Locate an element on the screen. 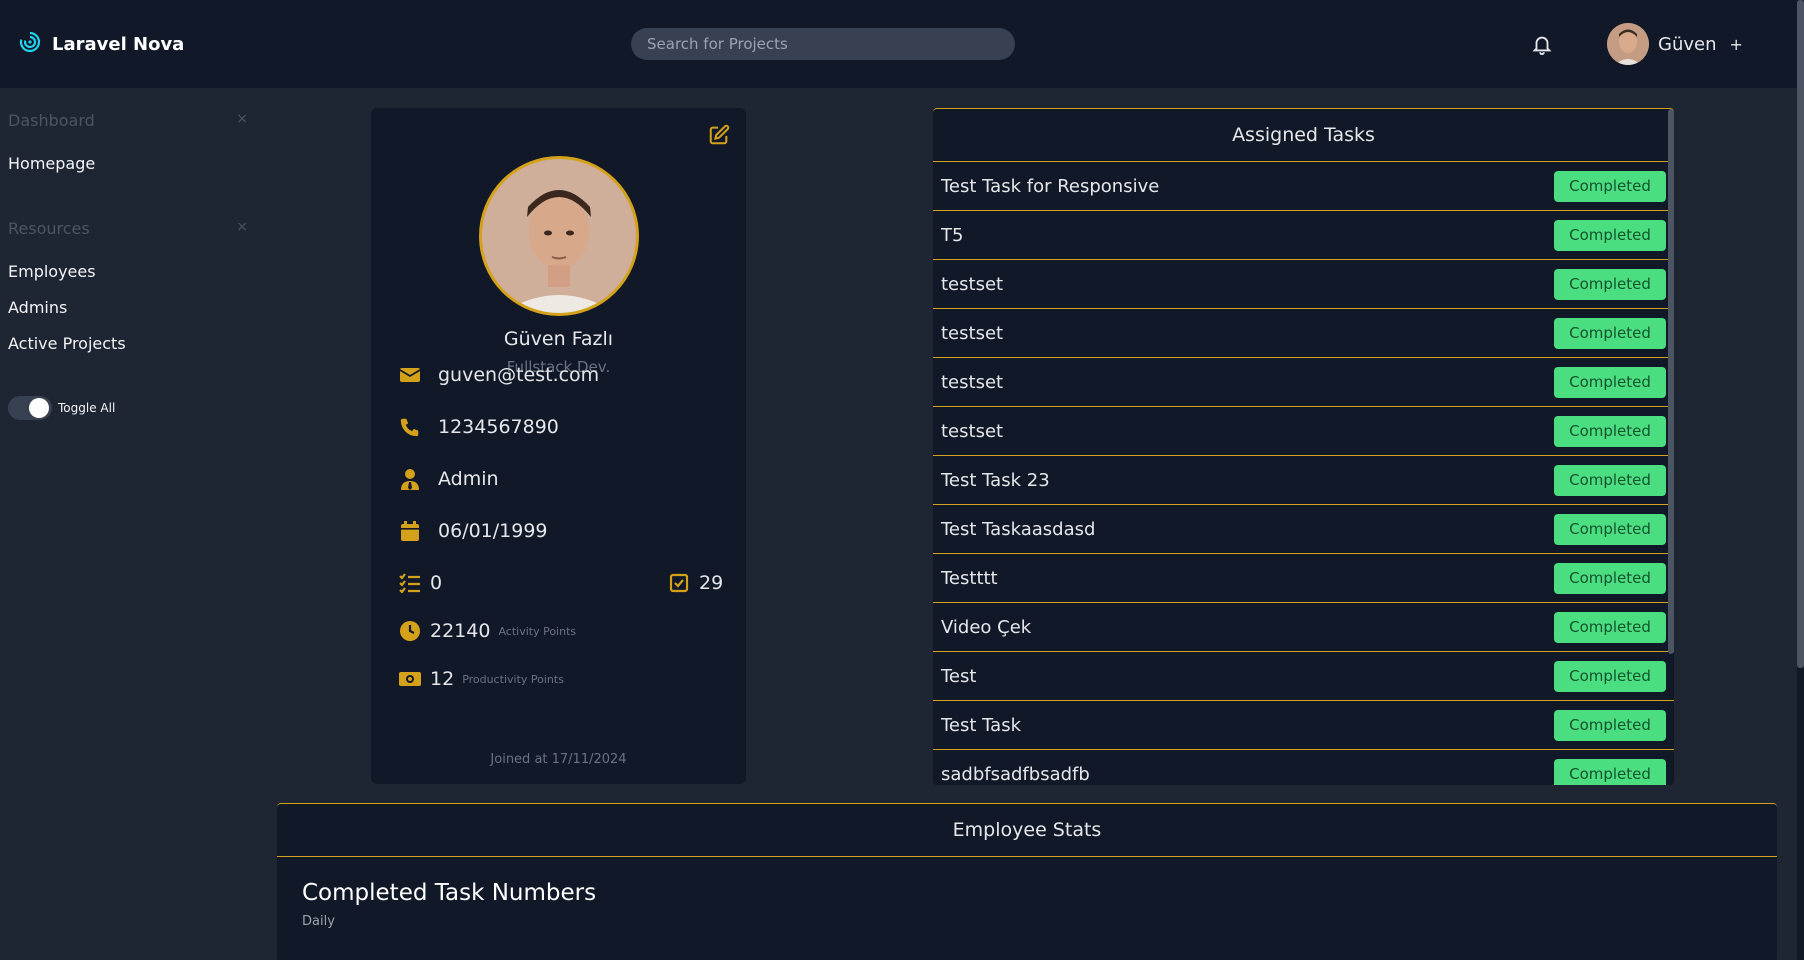 This screenshot has height=960, width=1804. sidebar-item-homepage: Homepage is located at coordinates (51, 163).